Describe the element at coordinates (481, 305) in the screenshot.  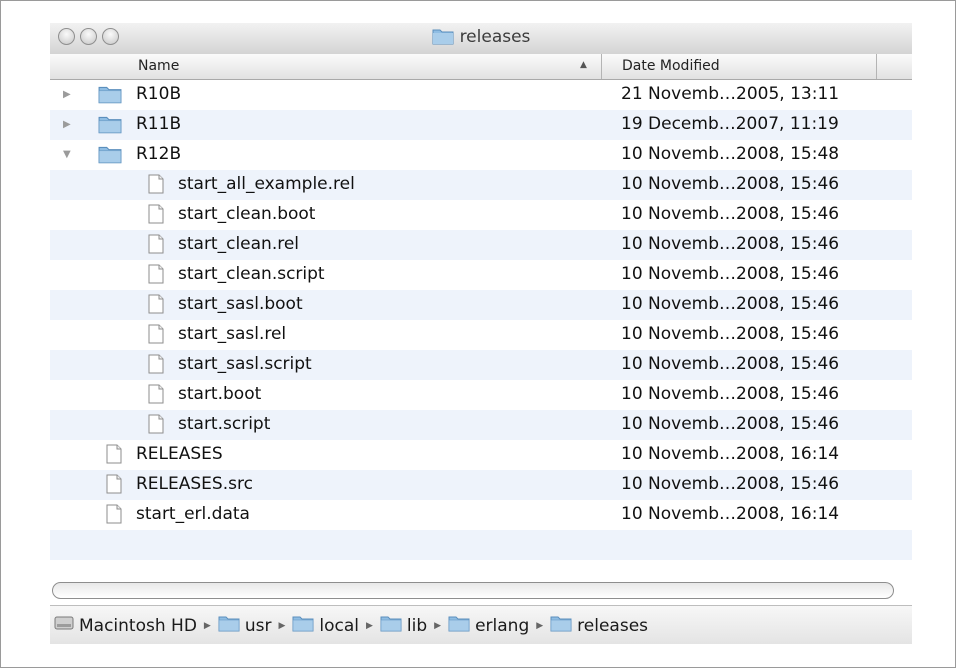
I see `file-row: start_sasl.boot 10 Novemb…2008, 15:46` at that location.